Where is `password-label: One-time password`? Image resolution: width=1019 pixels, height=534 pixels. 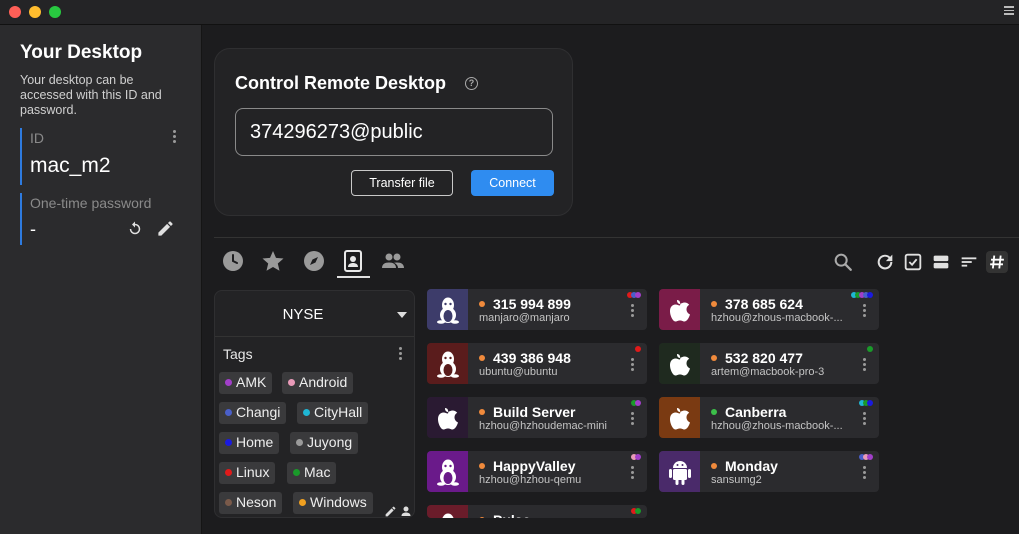
password-label: One-time password is located at coordinates (91, 203).